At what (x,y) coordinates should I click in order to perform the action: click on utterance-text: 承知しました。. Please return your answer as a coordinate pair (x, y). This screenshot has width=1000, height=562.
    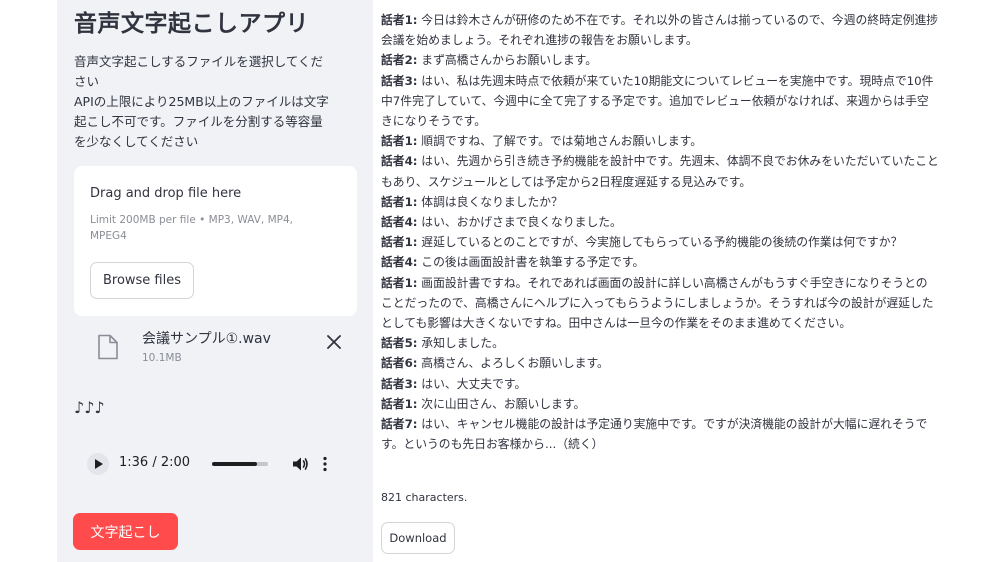
    Looking at the image, I should click on (460, 343).